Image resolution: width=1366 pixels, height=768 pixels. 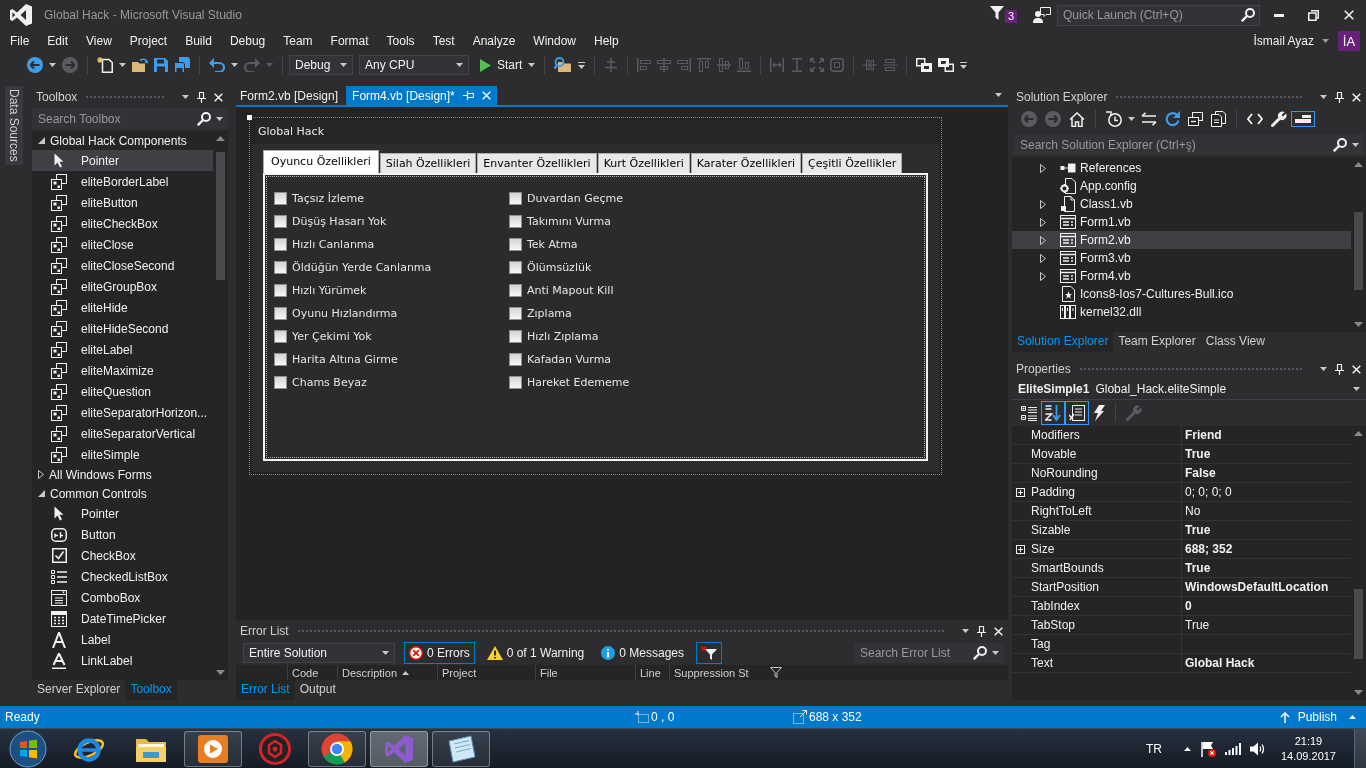 What do you see at coordinates (122, 160) in the screenshot?
I see `toolbox-item: Pointer` at bounding box center [122, 160].